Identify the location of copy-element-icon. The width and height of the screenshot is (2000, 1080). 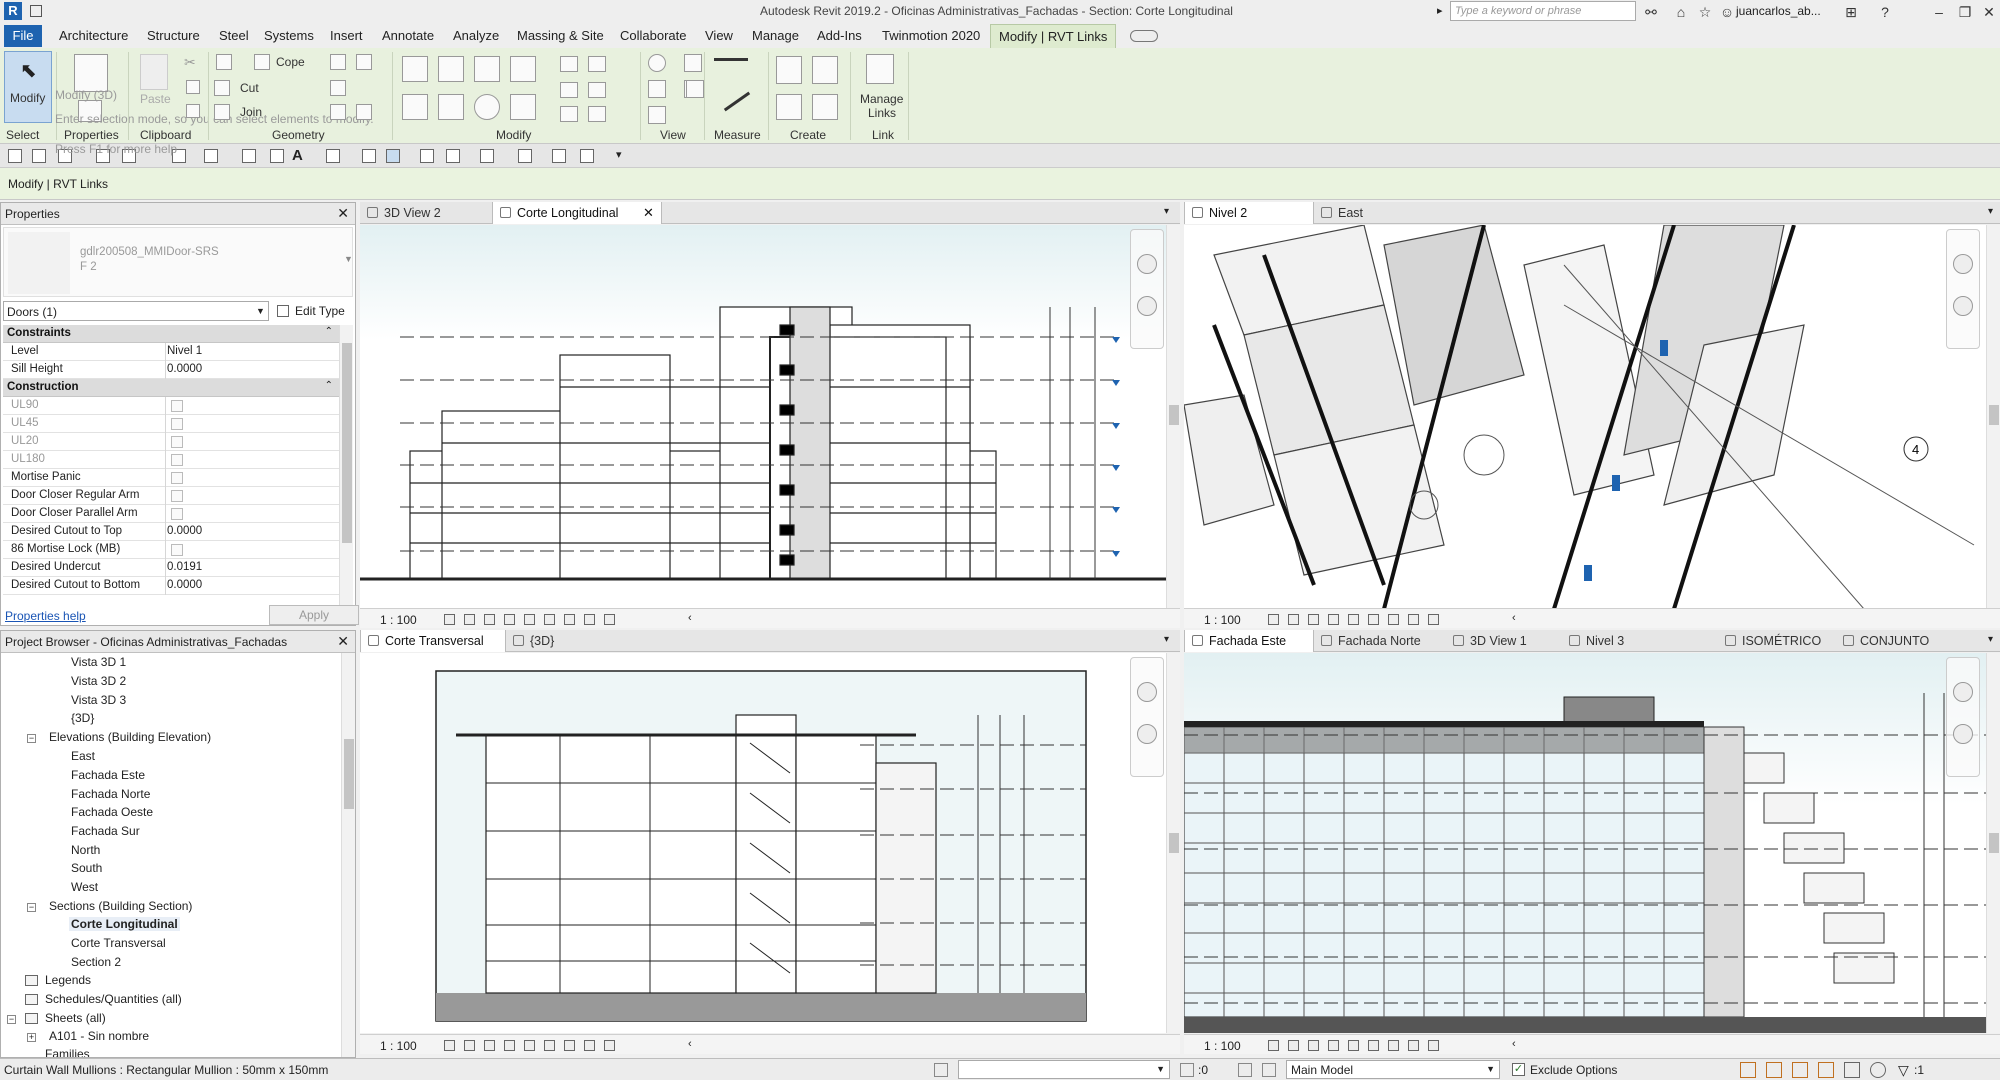
(451, 107).